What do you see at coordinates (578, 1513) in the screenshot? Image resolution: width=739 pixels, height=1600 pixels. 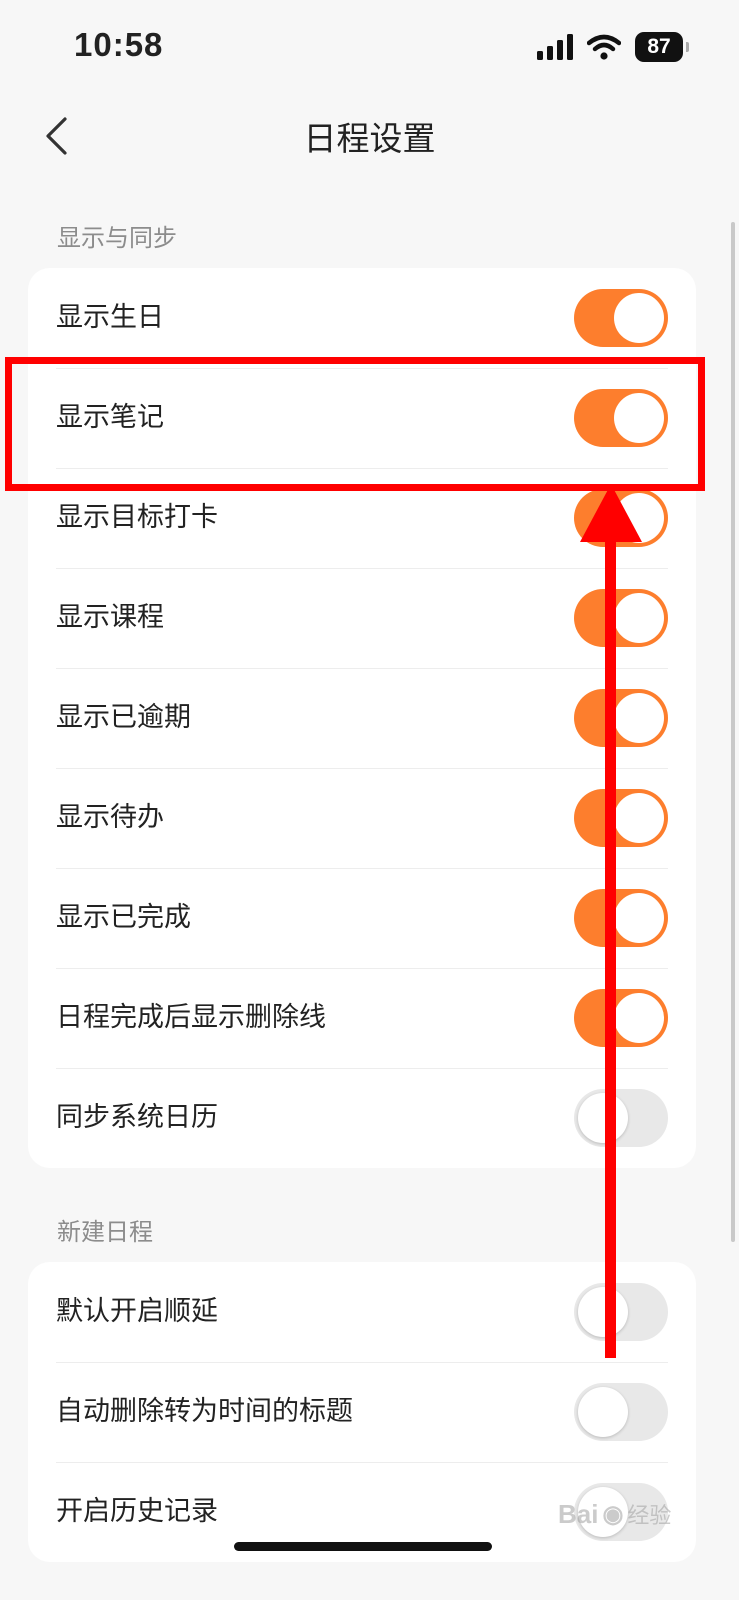 I see `watermark-text: Bai` at bounding box center [578, 1513].